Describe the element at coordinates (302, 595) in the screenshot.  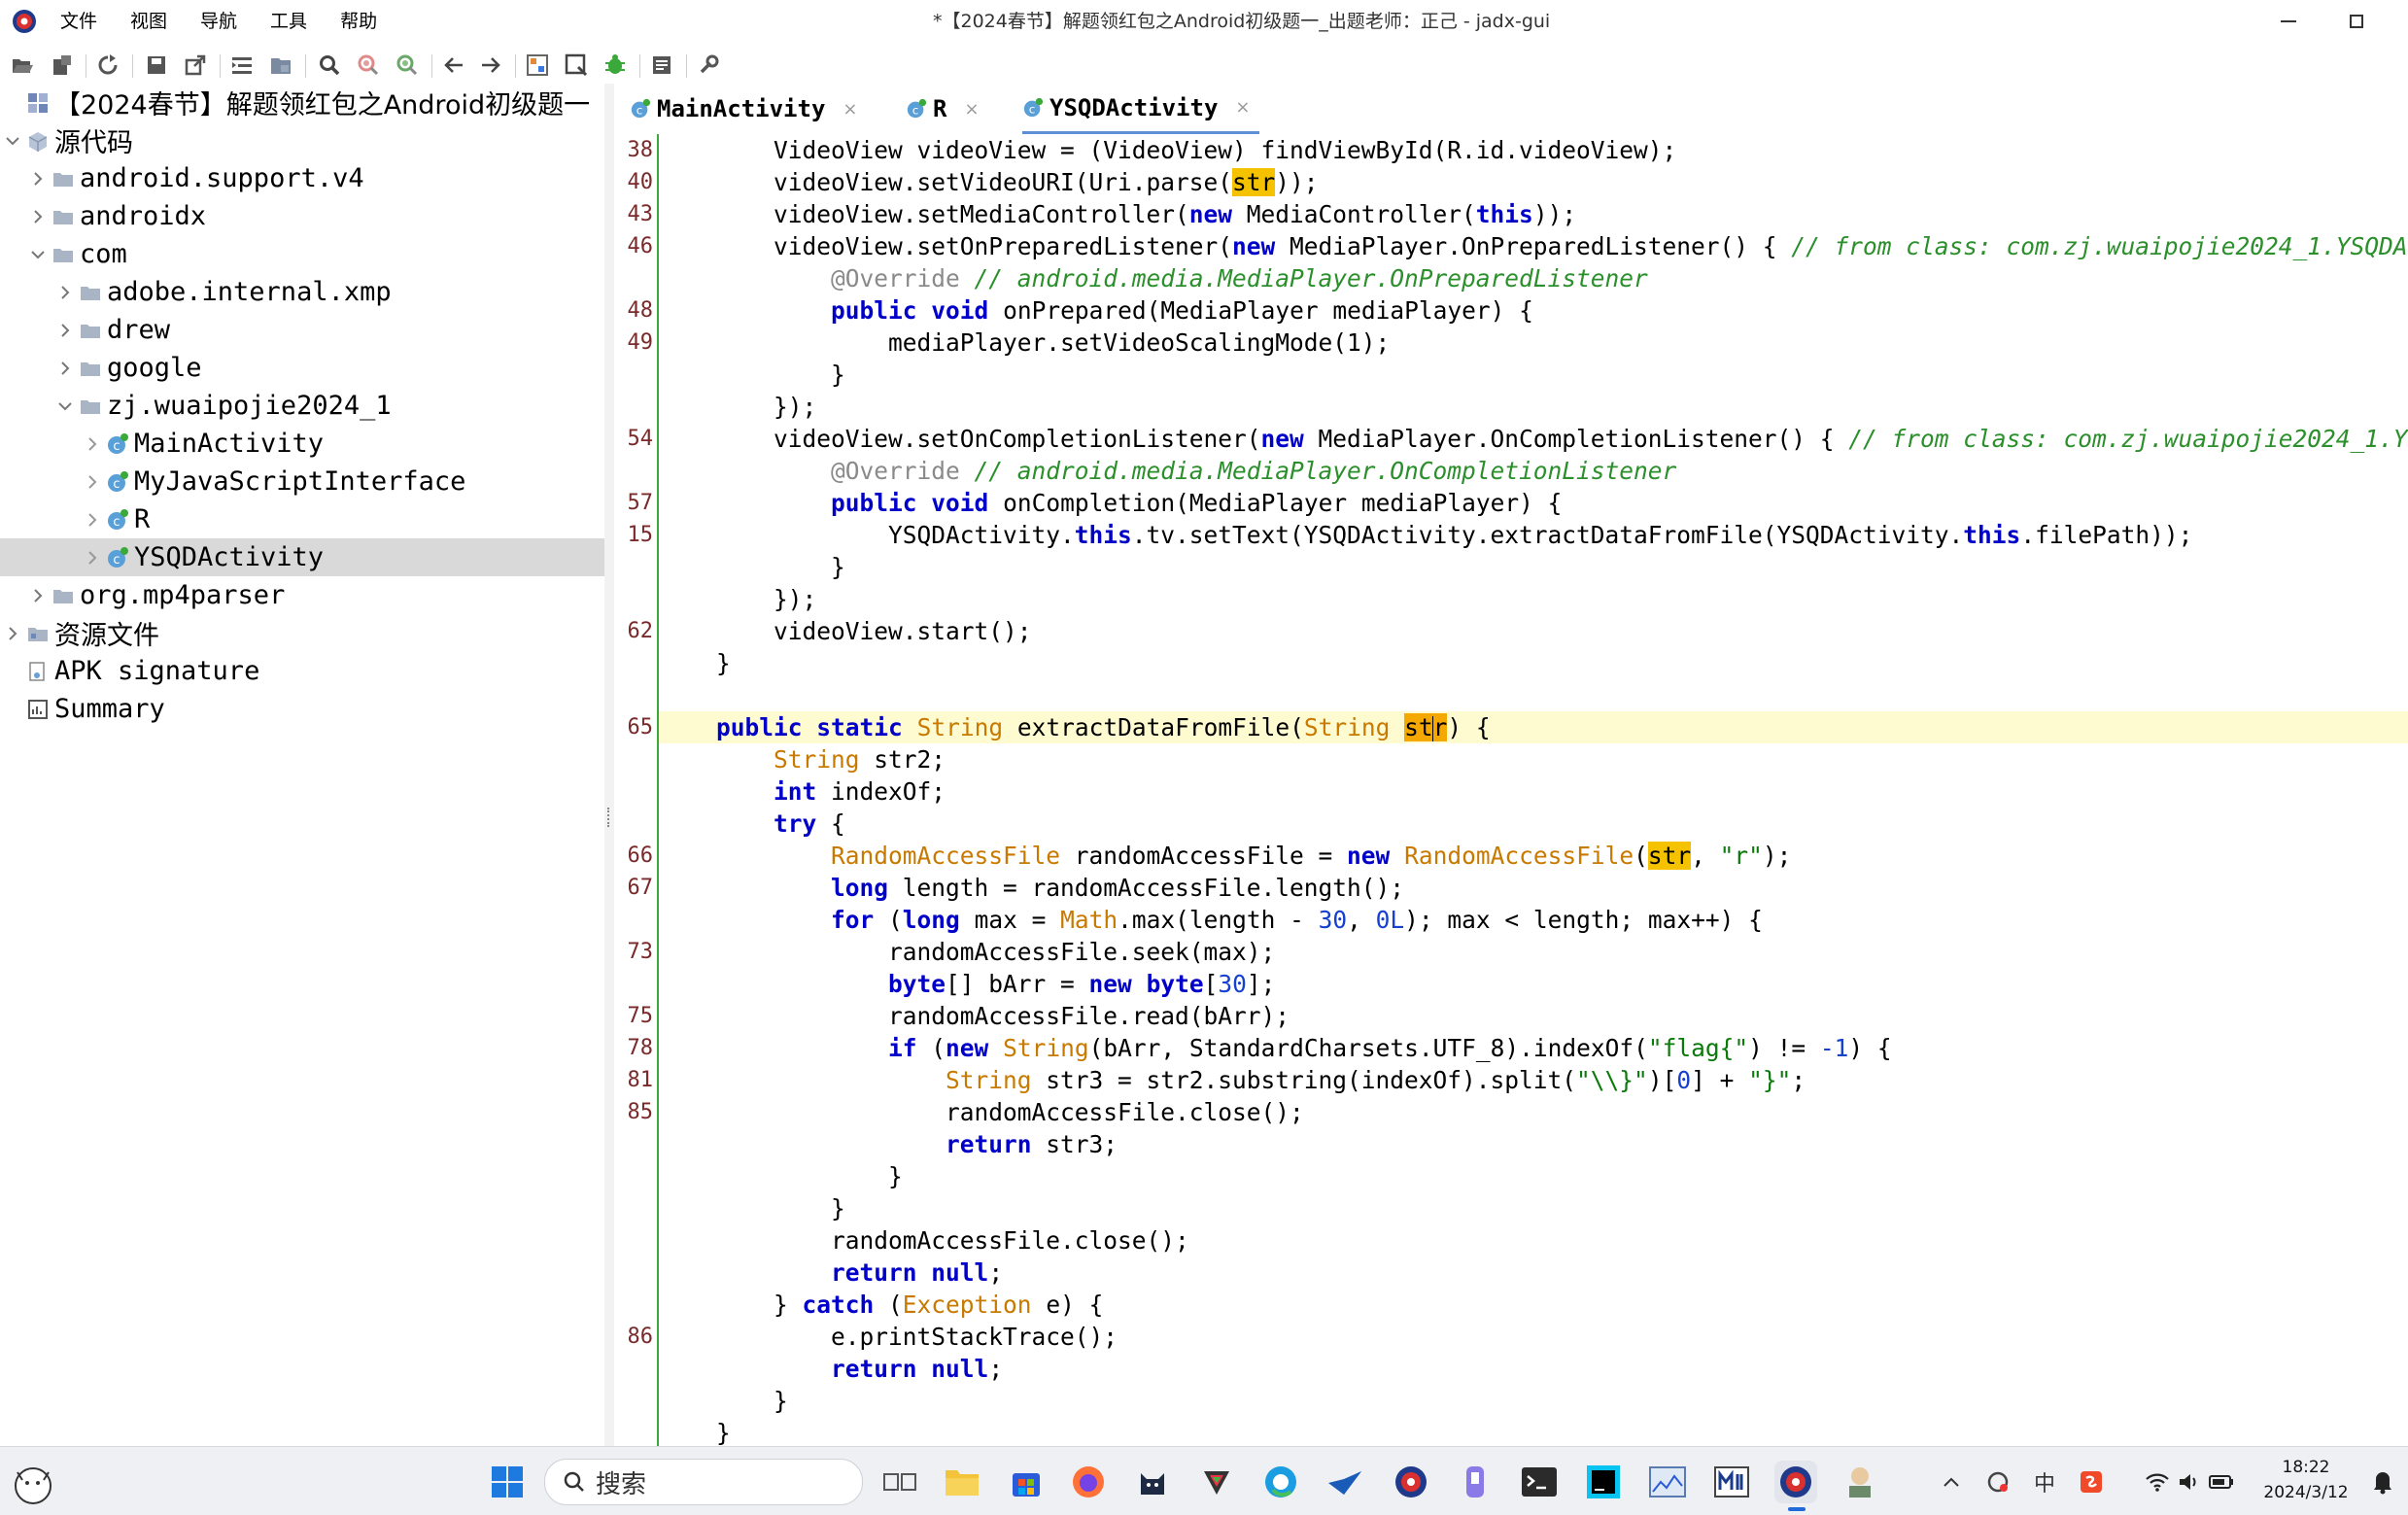
I see `tree-item-package: org.mp4parser` at that location.